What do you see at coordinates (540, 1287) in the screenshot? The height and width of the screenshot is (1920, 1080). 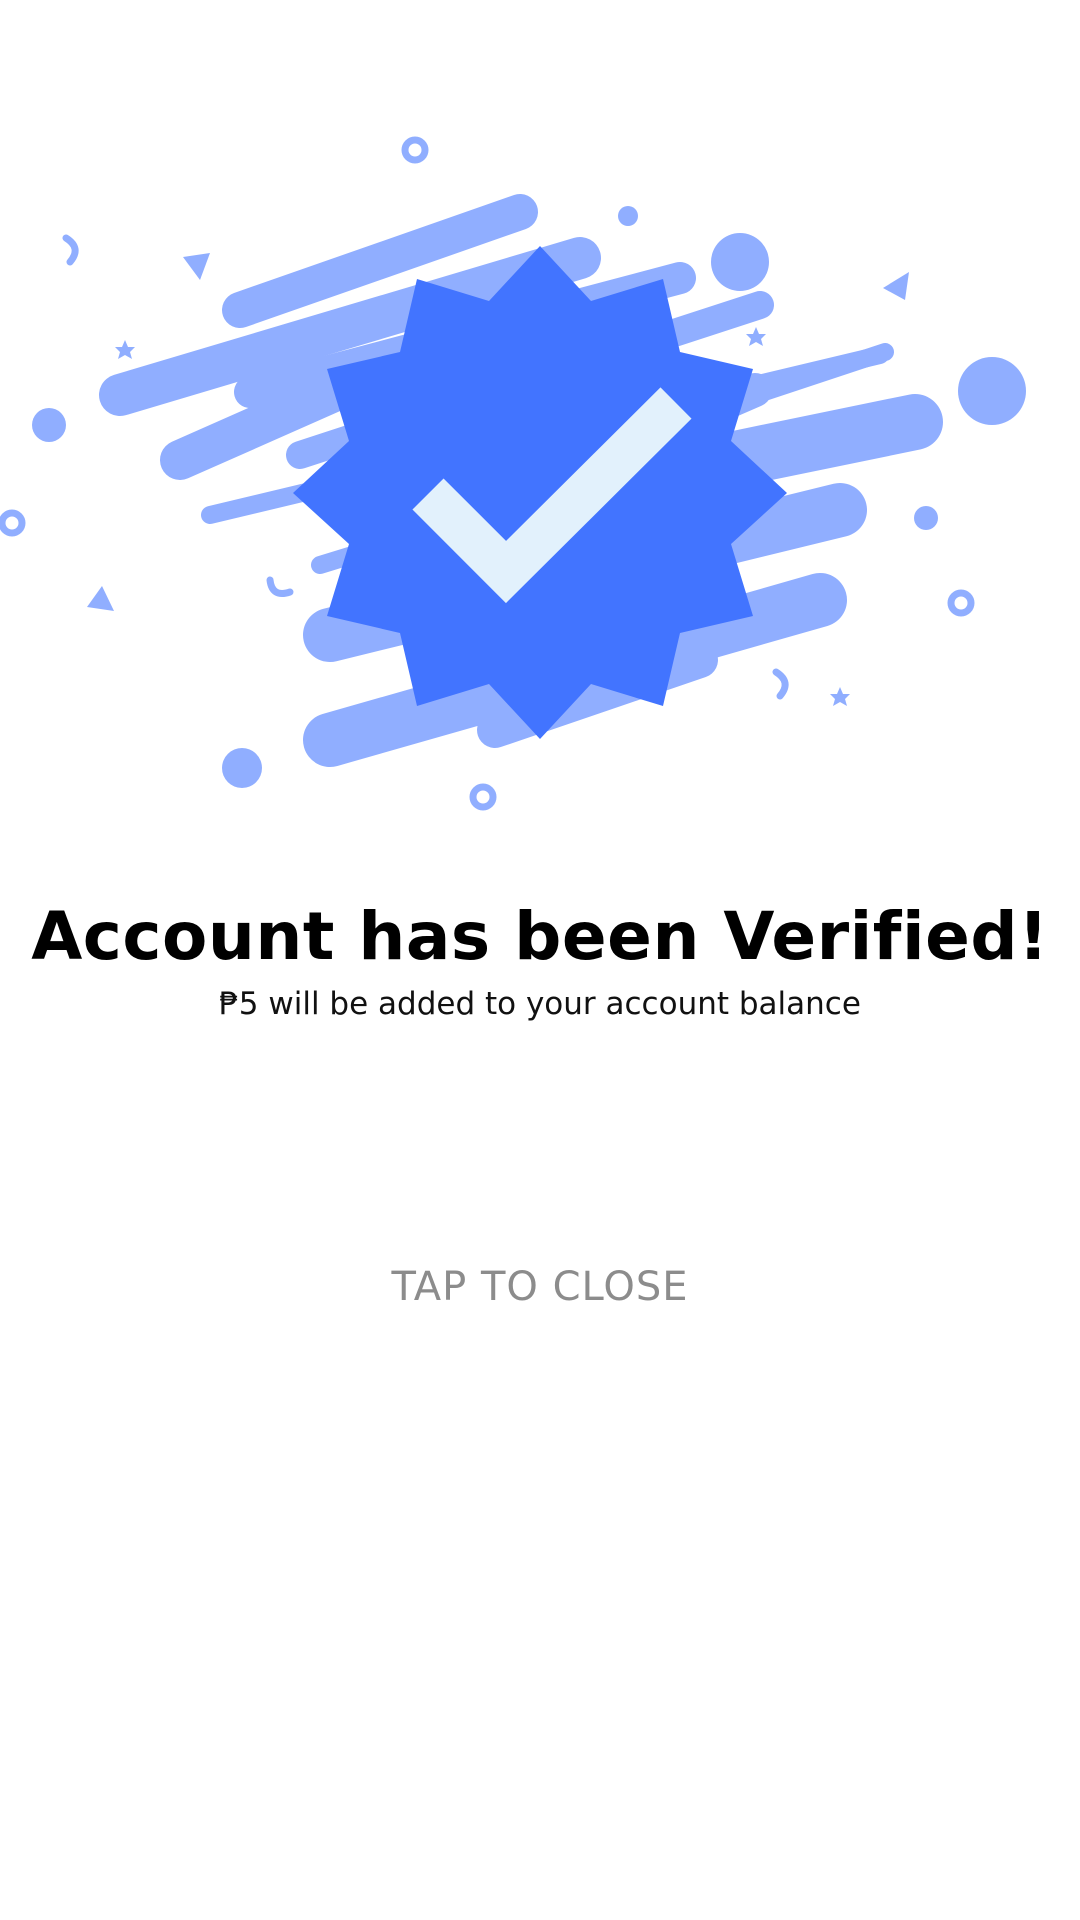 I see `tap-to-close-button: TAP TO CLOSE` at bounding box center [540, 1287].